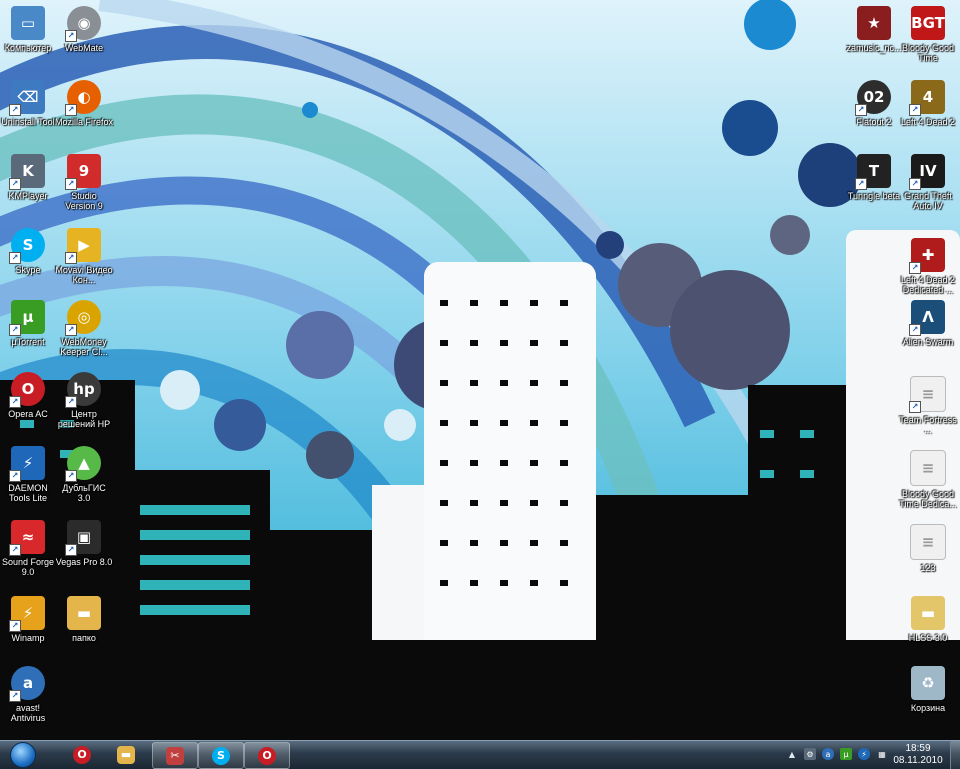  I want to click on desktop-icon-skype: S ↗ Skype, so click(28, 261).